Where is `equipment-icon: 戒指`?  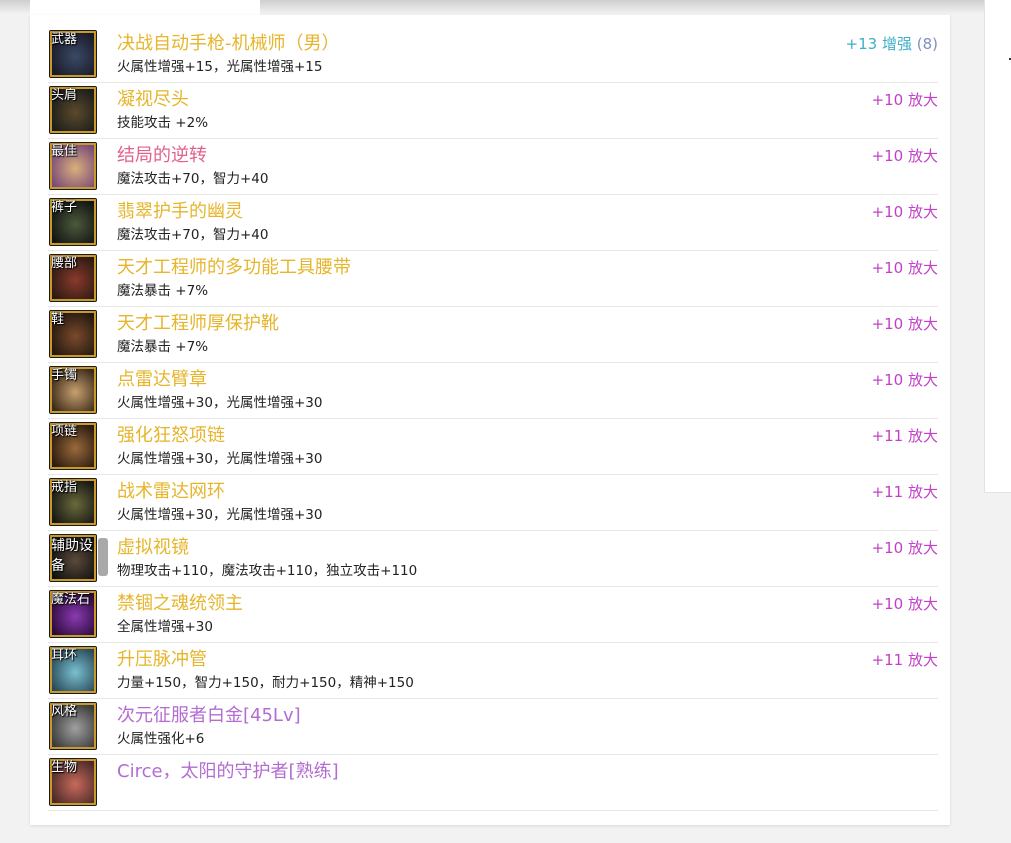 equipment-icon: 戒指 is located at coordinates (73, 502).